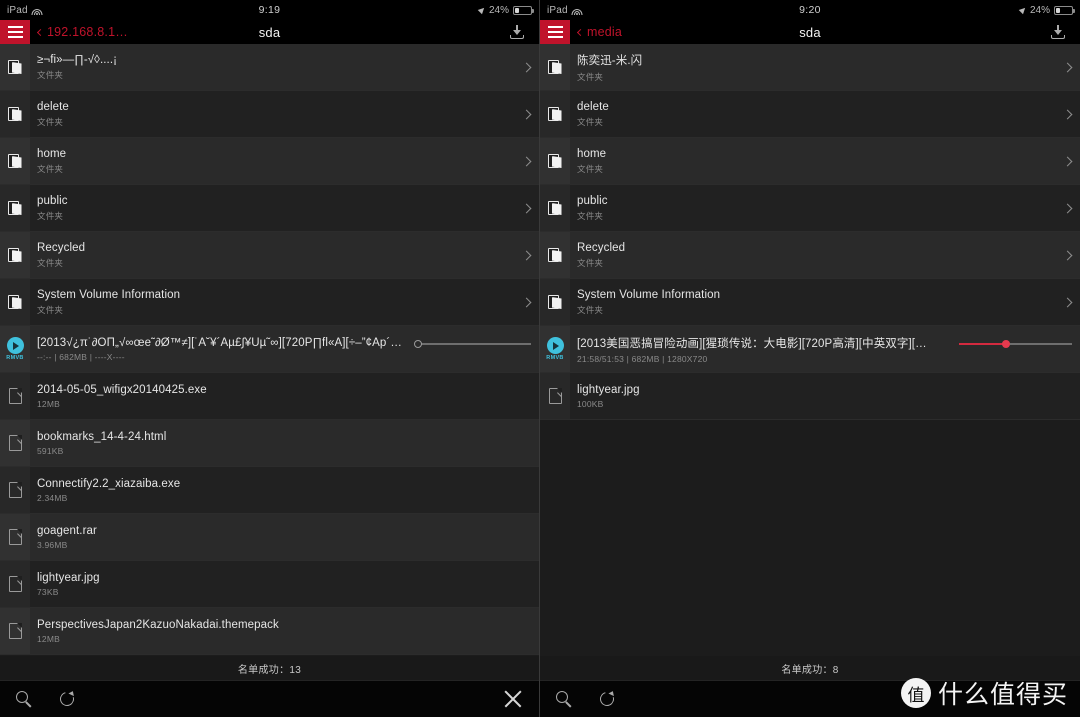  I want to click on file-name: System Volume Information, so click(649, 294).